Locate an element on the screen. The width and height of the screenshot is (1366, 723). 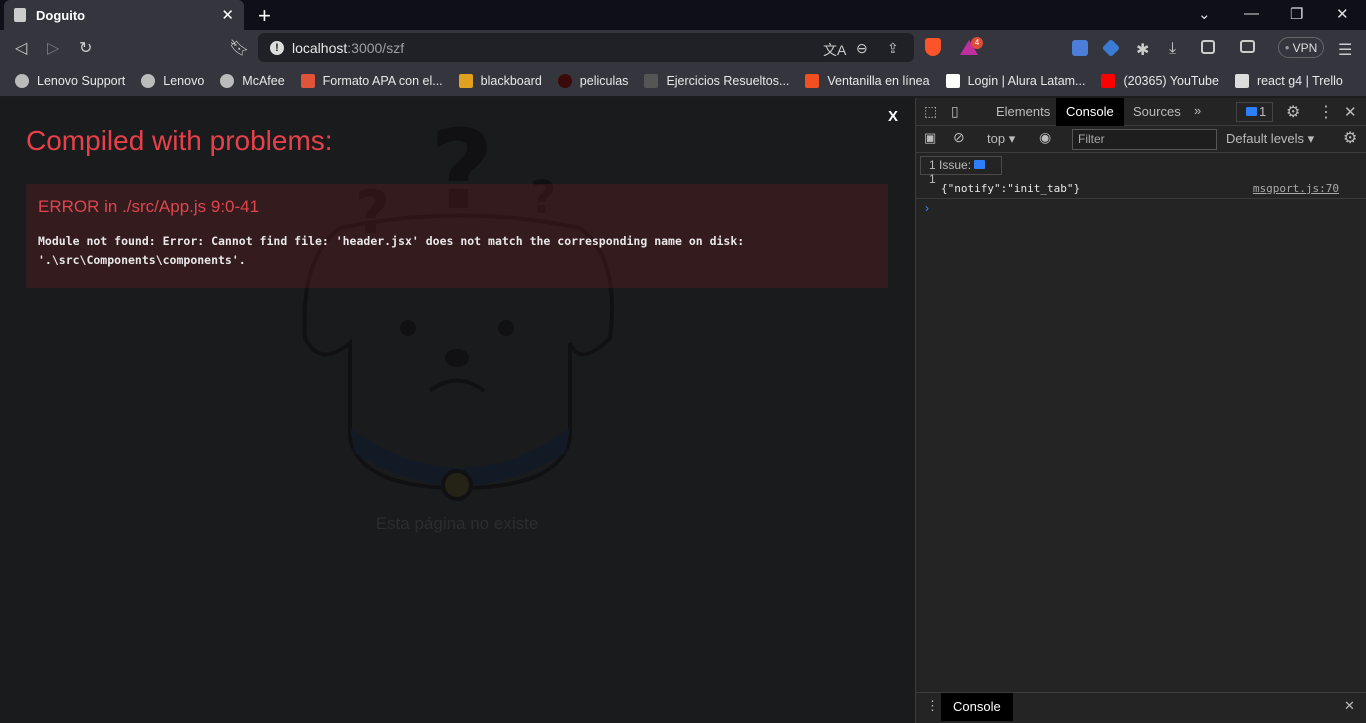
context-selector: top ▾ is located at coordinates (1001, 139).